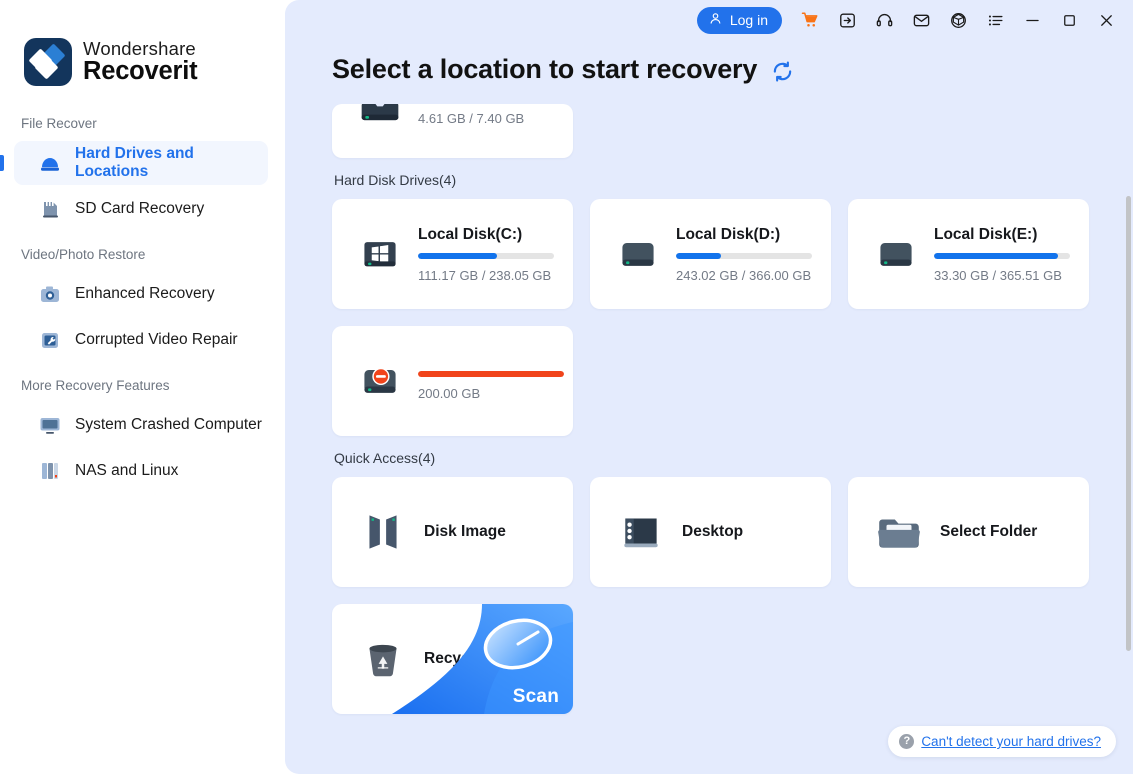  Describe the element at coordinates (1069, 20) in the screenshot. I see `maximize-icon` at that location.